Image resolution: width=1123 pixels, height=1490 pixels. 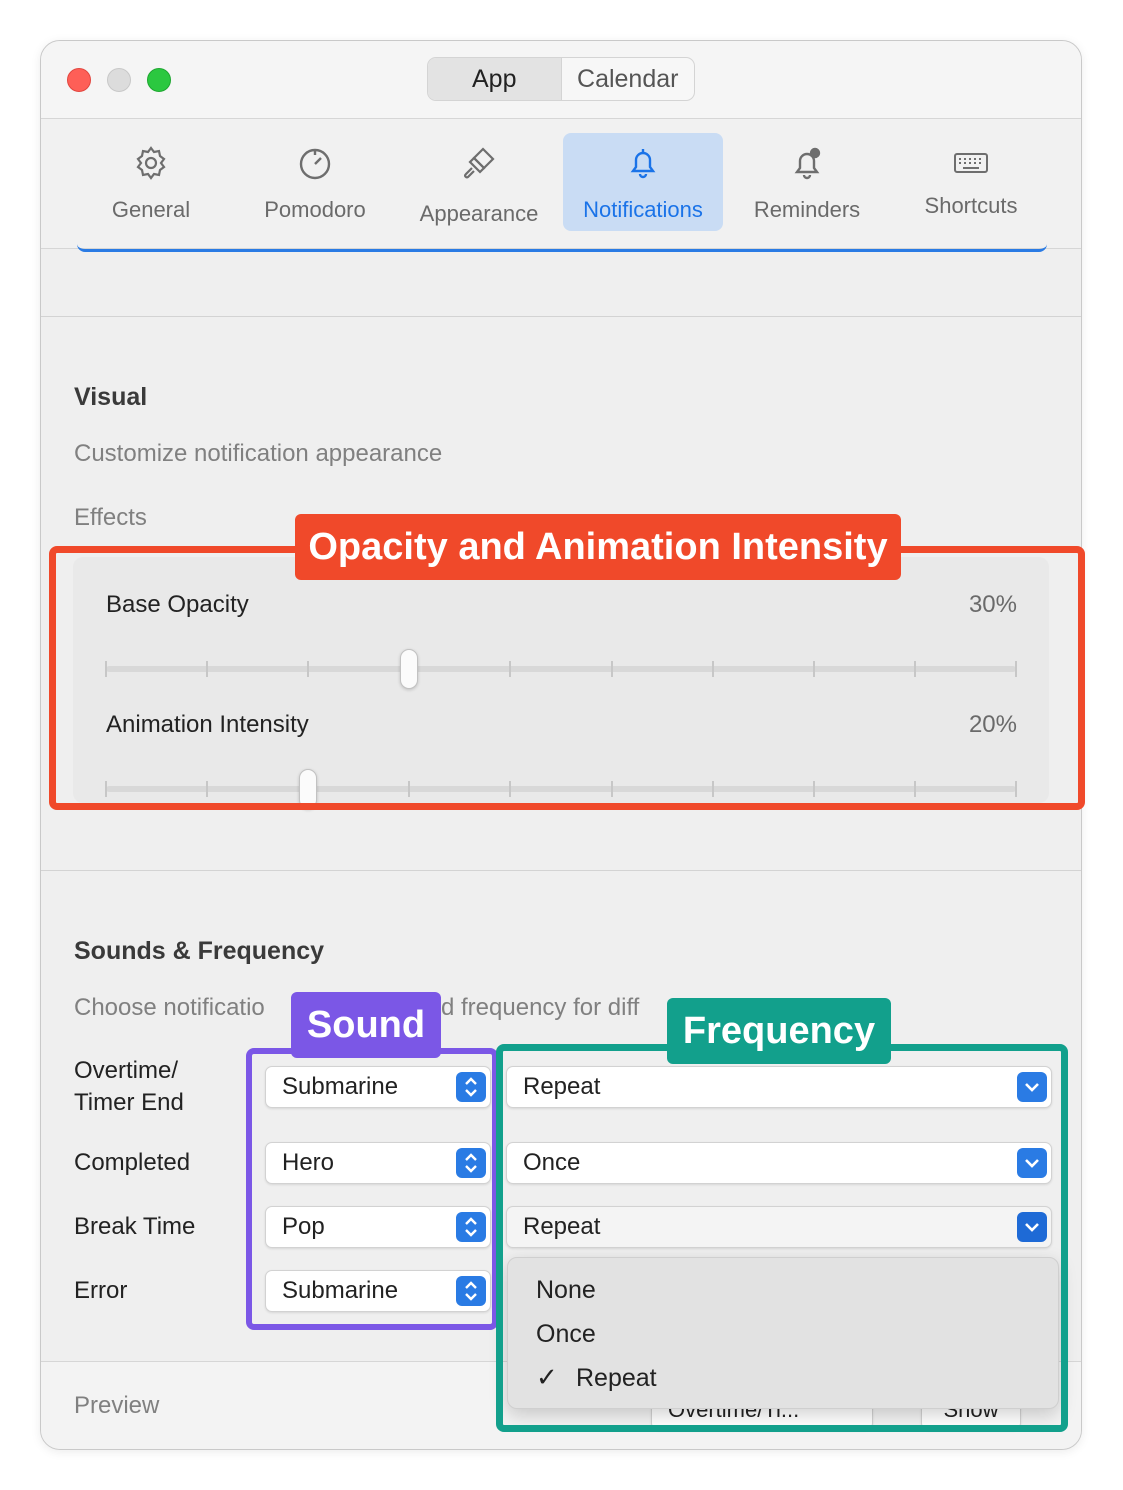 What do you see at coordinates (643, 182) in the screenshot?
I see `toolbar-item-notifications: Notifications` at bounding box center [643, 182].